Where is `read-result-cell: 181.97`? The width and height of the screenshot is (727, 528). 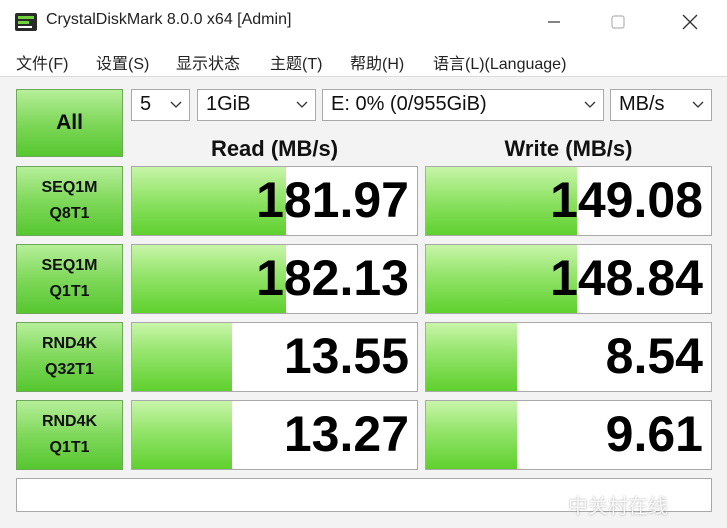 read-result-cell: 181.97 is located at coordinates (274, 201).